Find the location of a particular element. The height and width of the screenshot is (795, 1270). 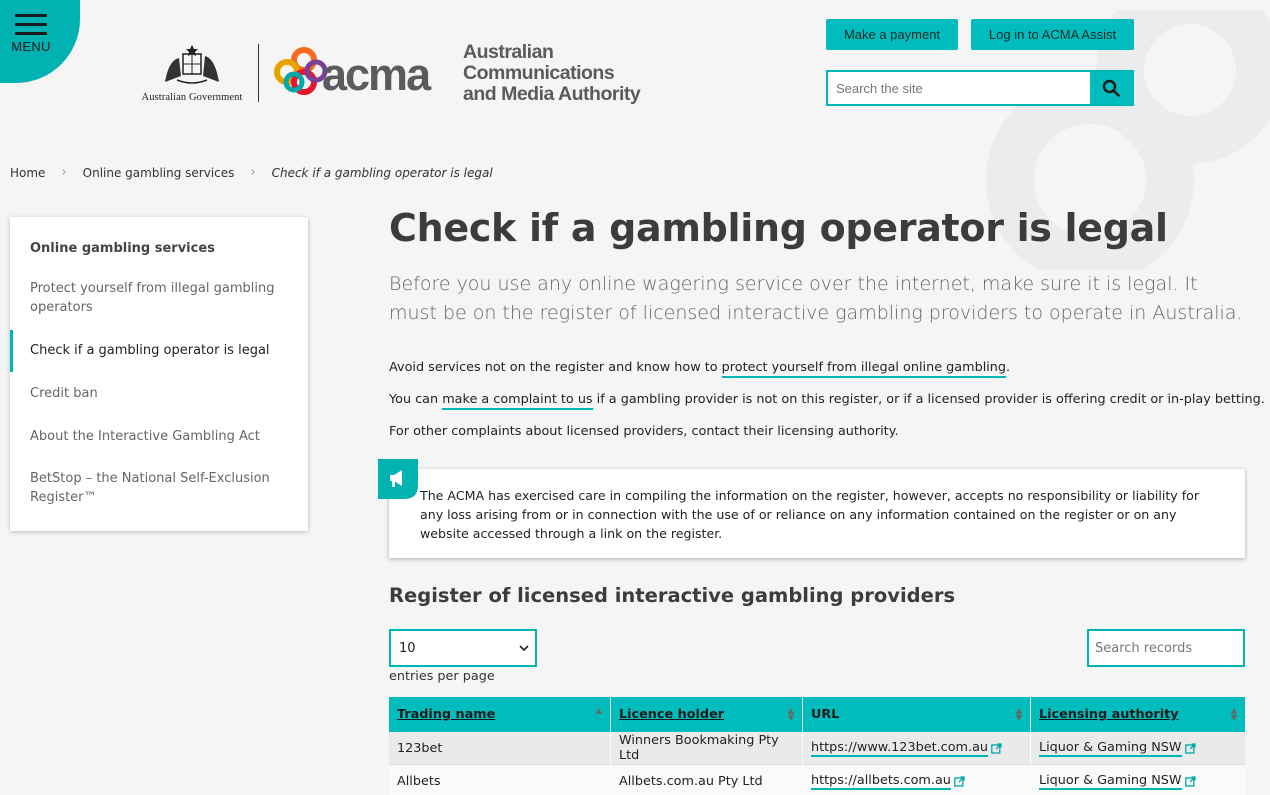

site-search-input is located at coordinates (959, 88).